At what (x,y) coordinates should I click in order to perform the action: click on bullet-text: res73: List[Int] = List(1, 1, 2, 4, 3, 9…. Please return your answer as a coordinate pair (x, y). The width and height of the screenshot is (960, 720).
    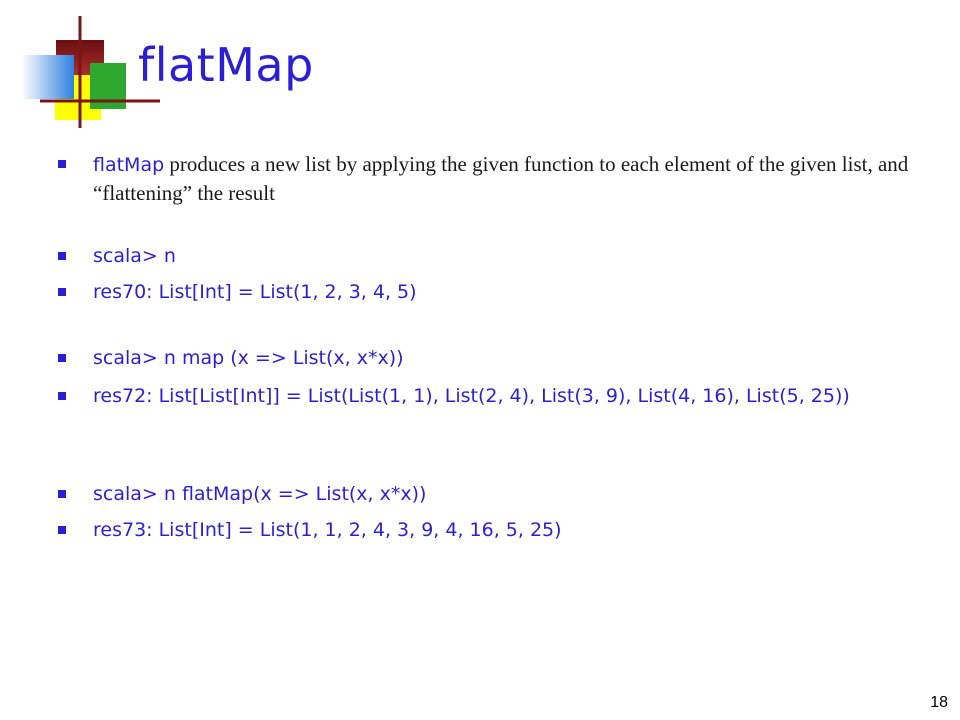
    Looking at the image, I should click on (327, 530).